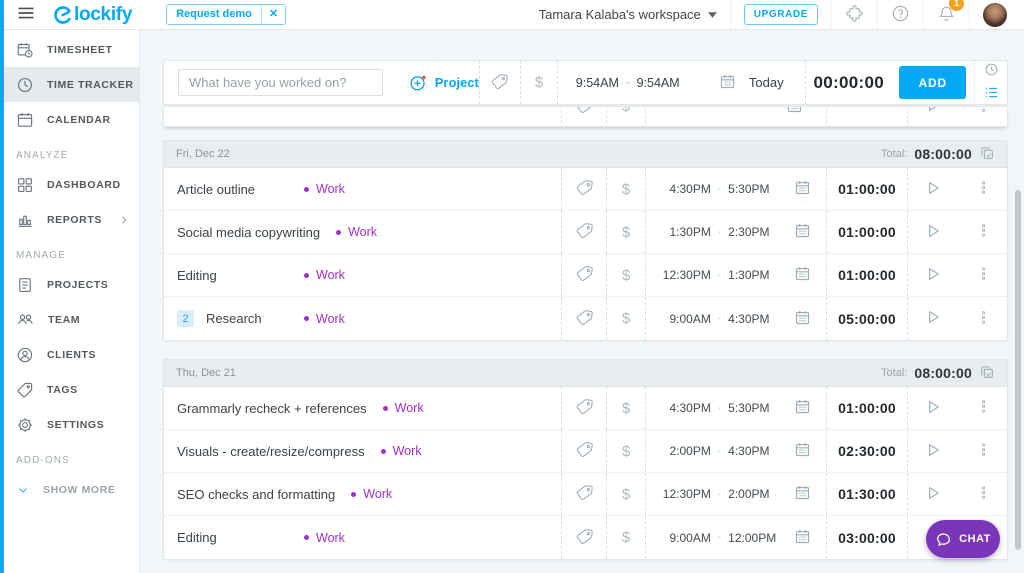 The height and width of the screenshot is (573, 1024). What do you see at coordinates (658, 83) in the screenshot?
I see `end-time-field: 9:54AM` at bounding box center [658, 83].